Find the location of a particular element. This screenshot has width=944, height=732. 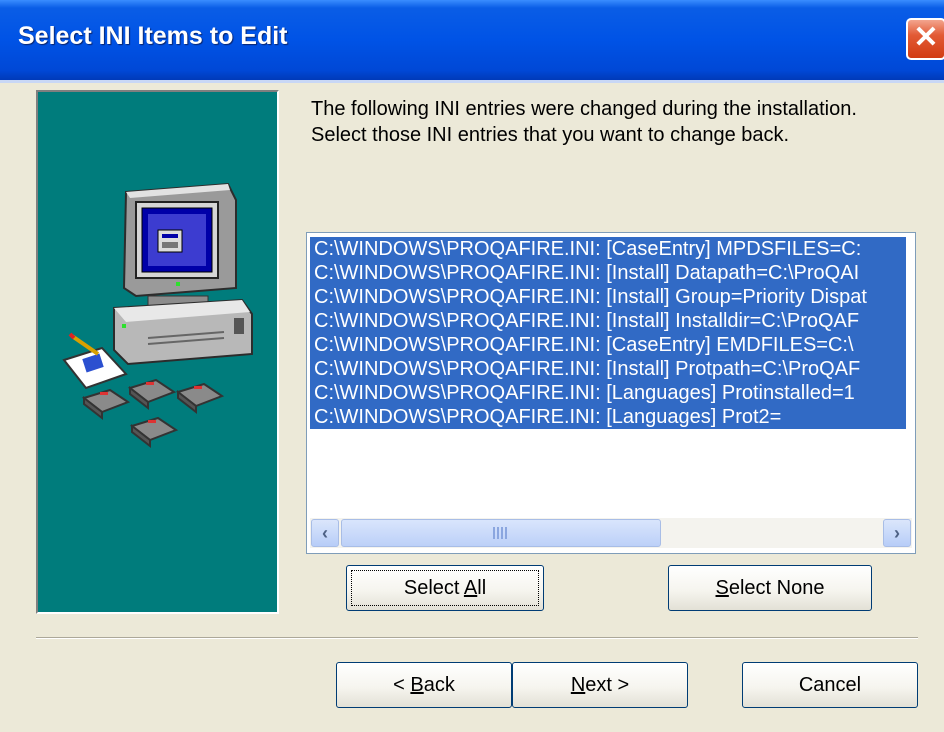

computer-icon is located at coordinates (157, 315).